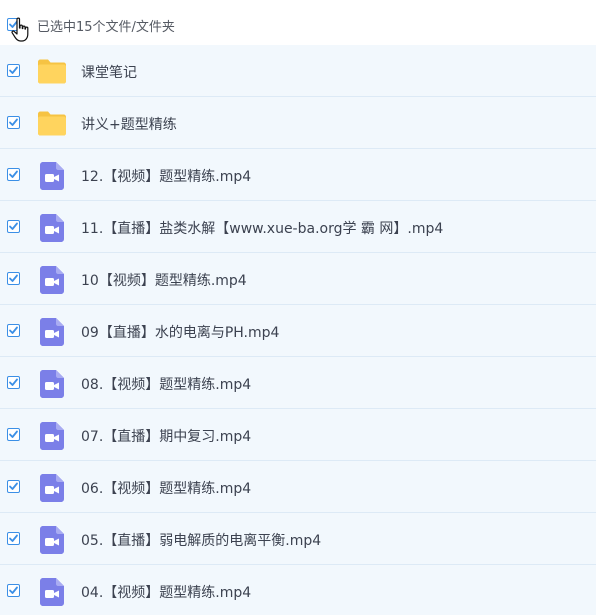 The width and height of the screenshot is (596, 615). Describe the element at coordinates (166, 436) in the screenshot. I see `file-name: 07.【直播】期中复习.mp4` at that location.